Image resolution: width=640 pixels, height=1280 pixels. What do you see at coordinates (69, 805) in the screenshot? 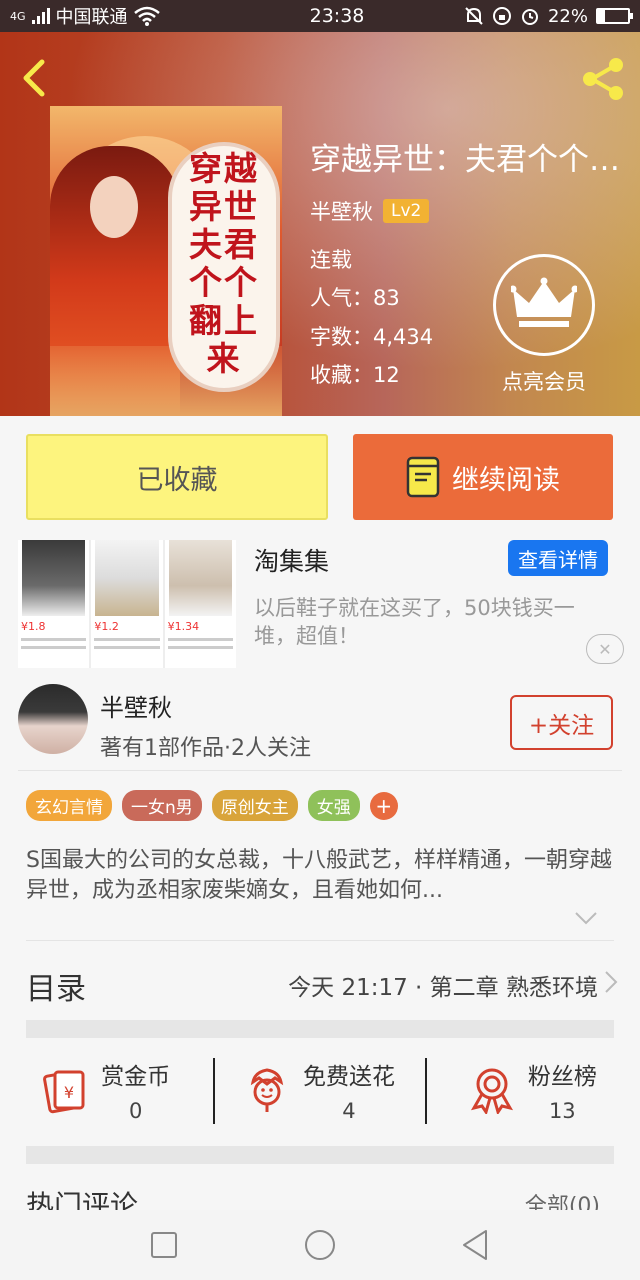
I see `tag-item: 玄幻言情` at bounding box center [69, 805].